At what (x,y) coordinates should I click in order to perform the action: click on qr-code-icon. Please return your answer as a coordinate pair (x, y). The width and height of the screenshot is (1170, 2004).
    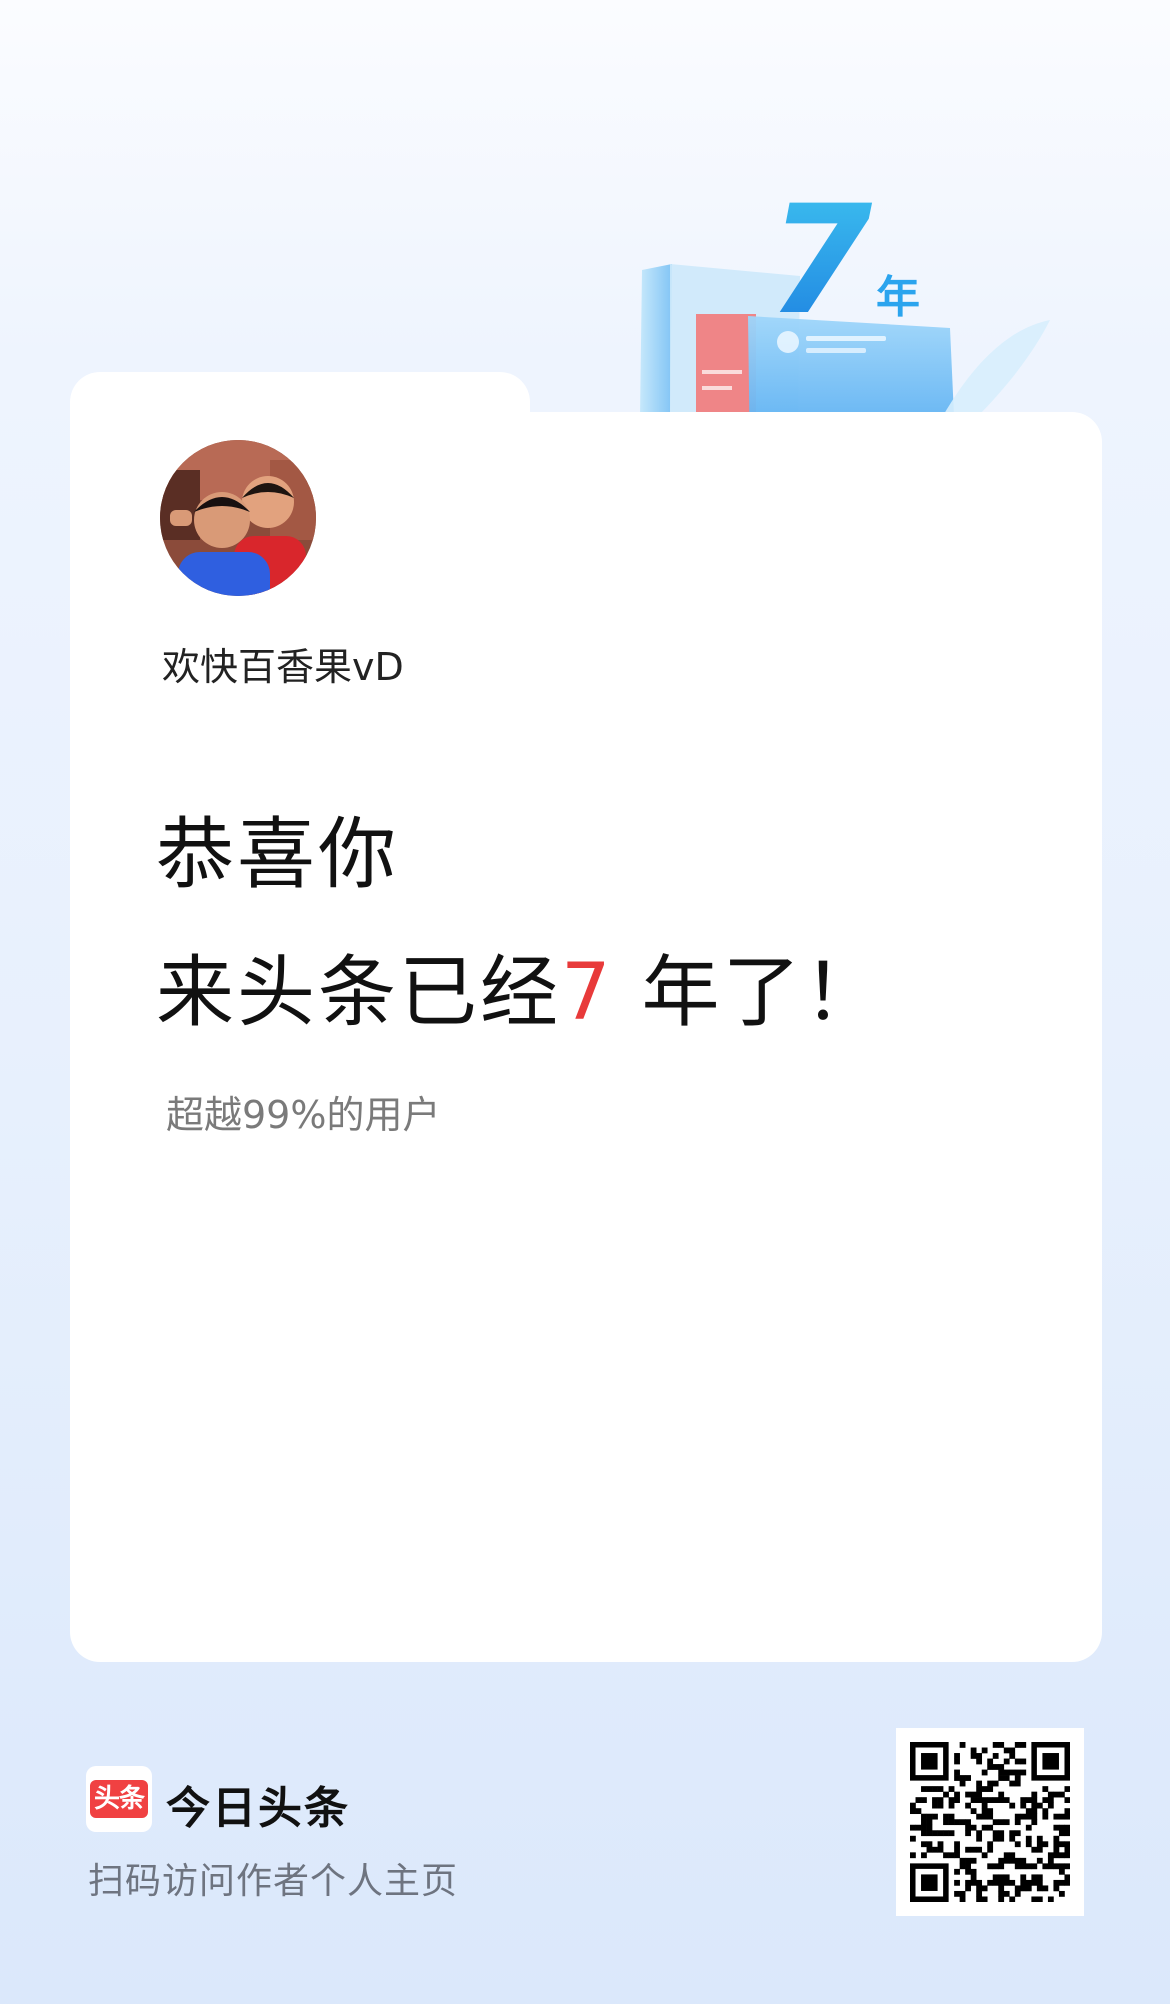
    Looking at the image, I should click on (990, 1822).